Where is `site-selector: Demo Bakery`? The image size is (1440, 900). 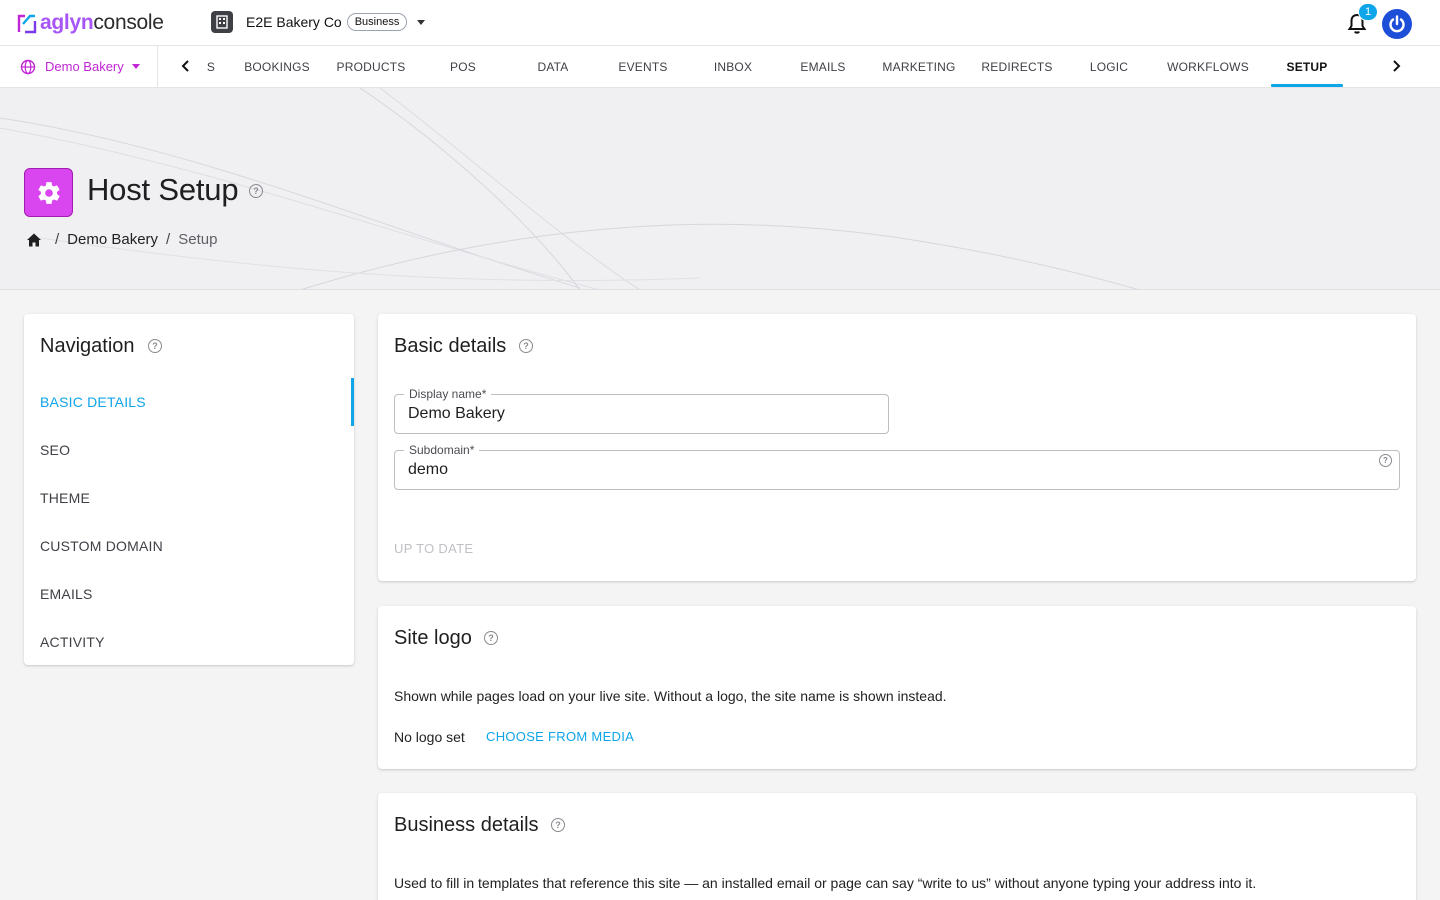 site-selector: Demo Bakery is located at coordinates (79, 66).